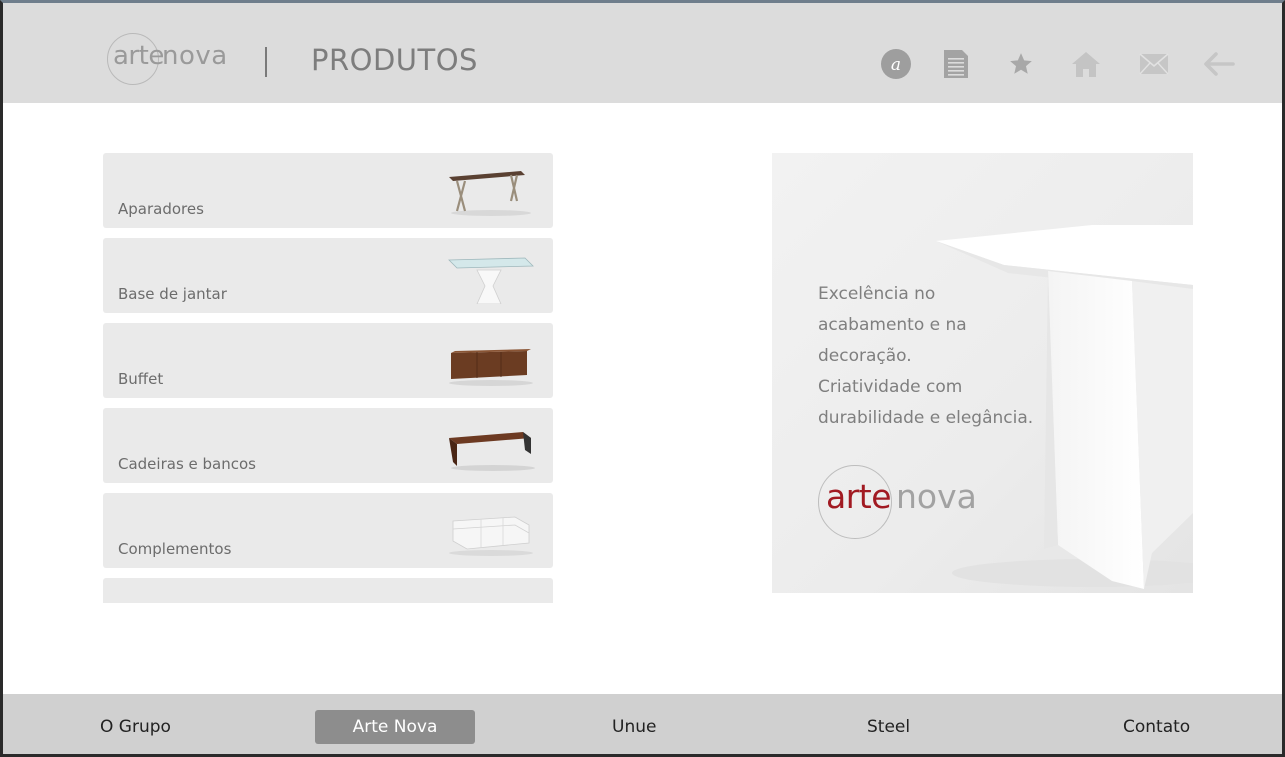 The height and width of the screenshot is (757, 1285). Describe the element at coordinates (491, 594) in the screenshot. I see `partial-item-thumbnail` at that location.